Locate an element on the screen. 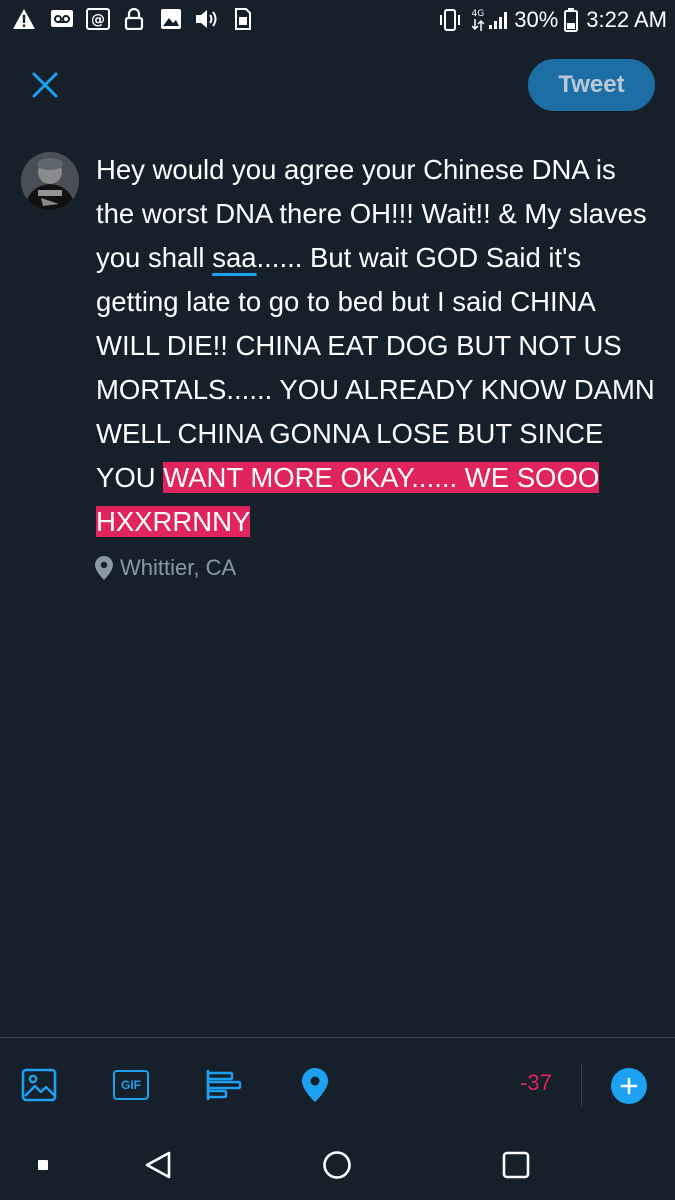  location-pin-icon is located at coordinates (104, 568).